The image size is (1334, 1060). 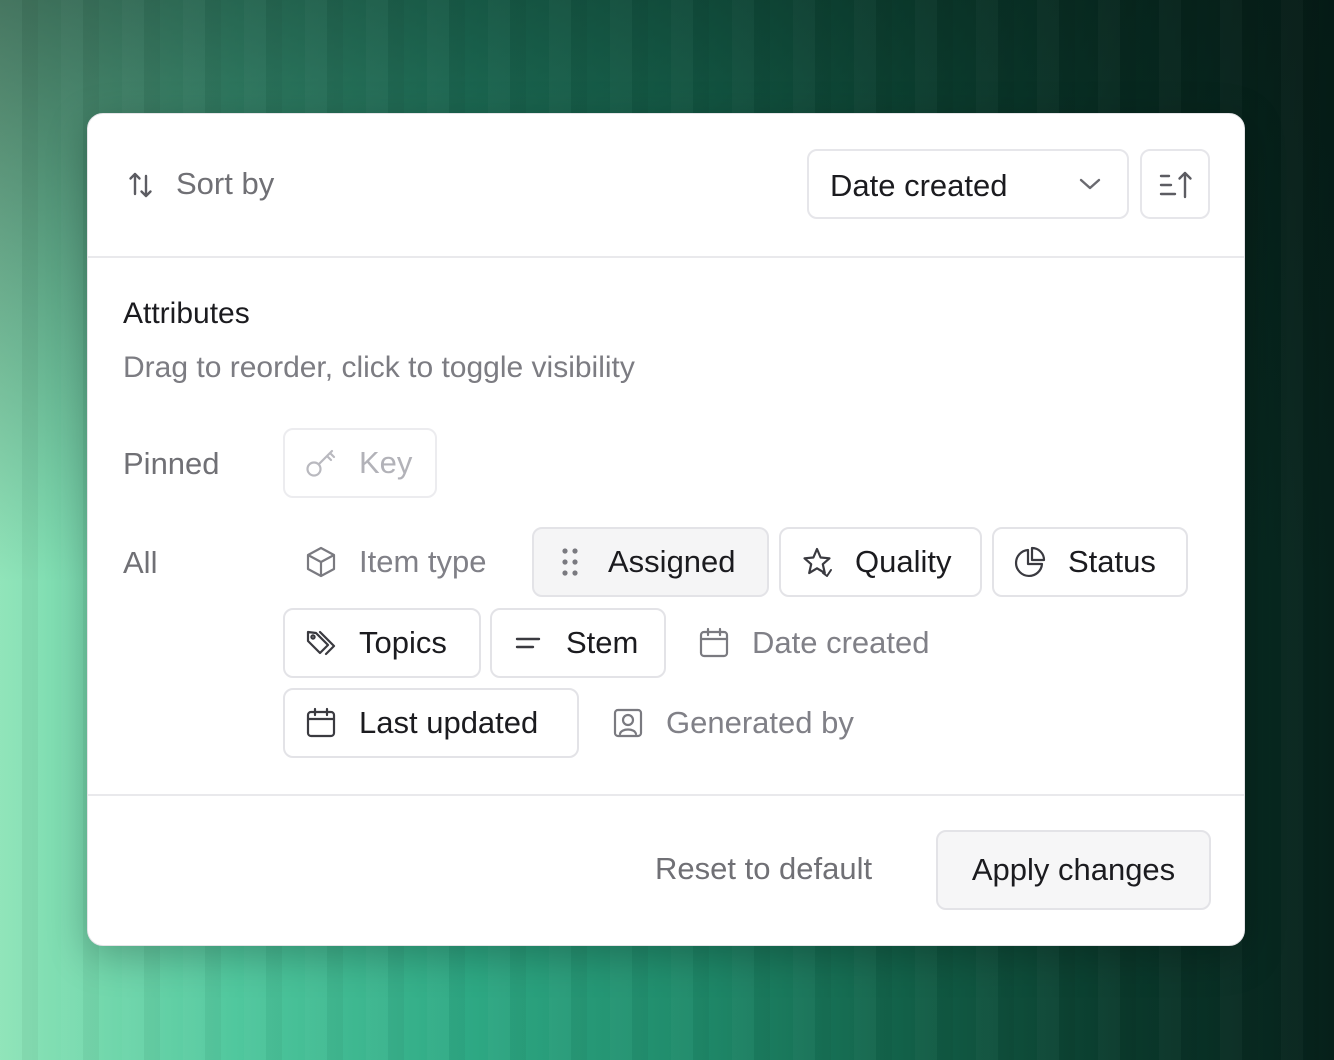 I want to click on attribute-label: Status, so click(x=1112, y=561).